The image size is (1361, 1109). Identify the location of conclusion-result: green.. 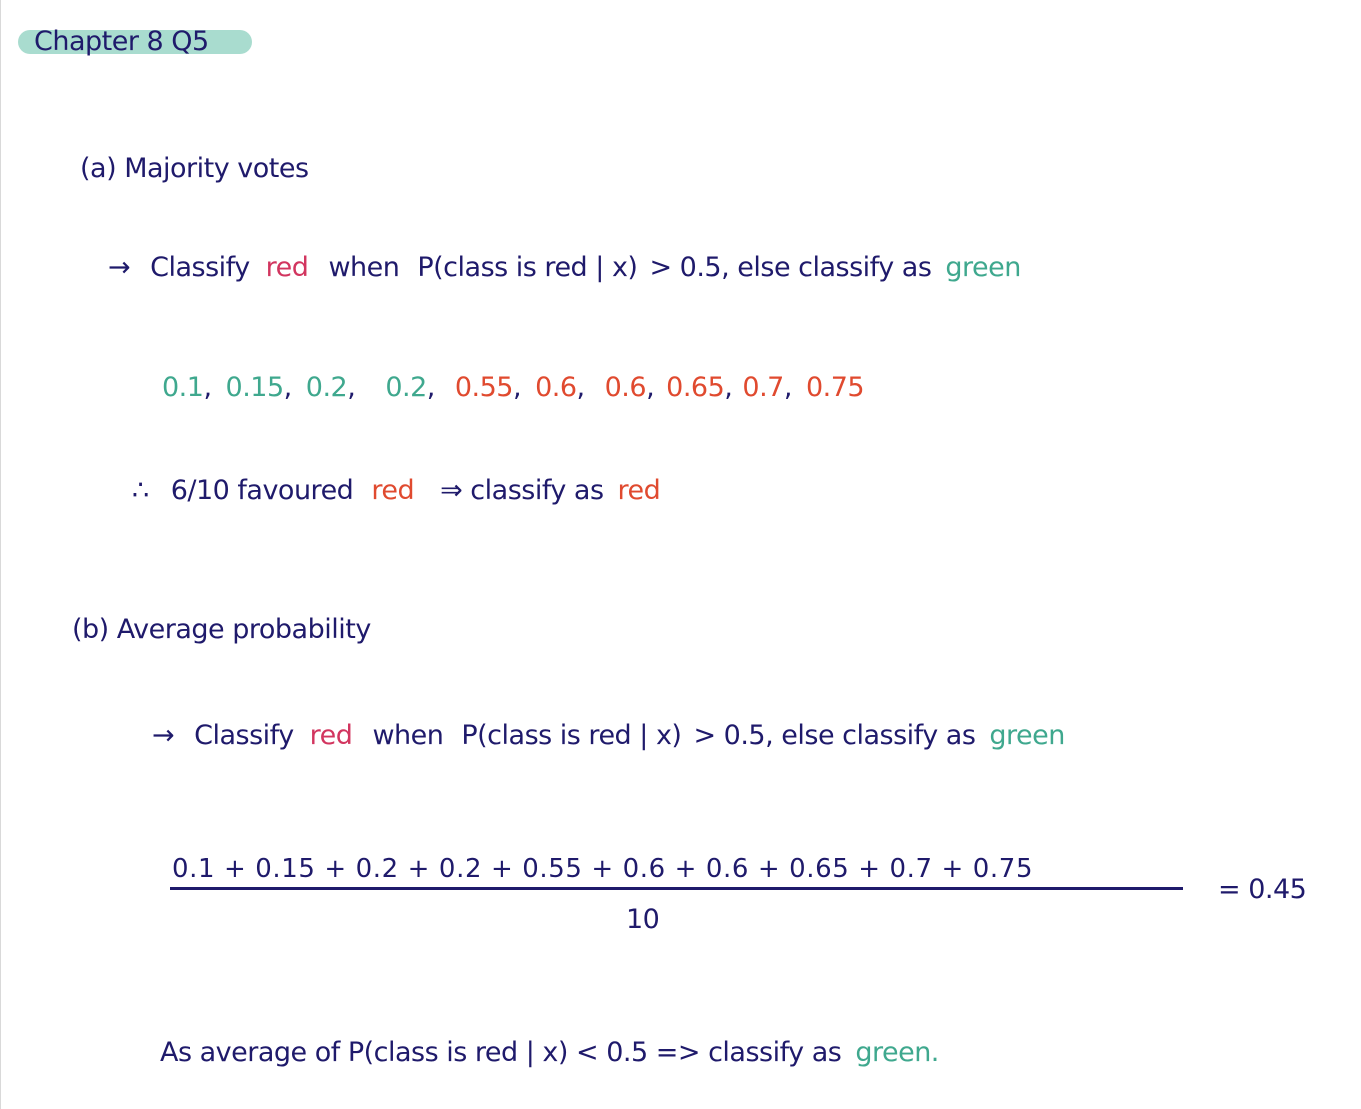
(897, 1052).